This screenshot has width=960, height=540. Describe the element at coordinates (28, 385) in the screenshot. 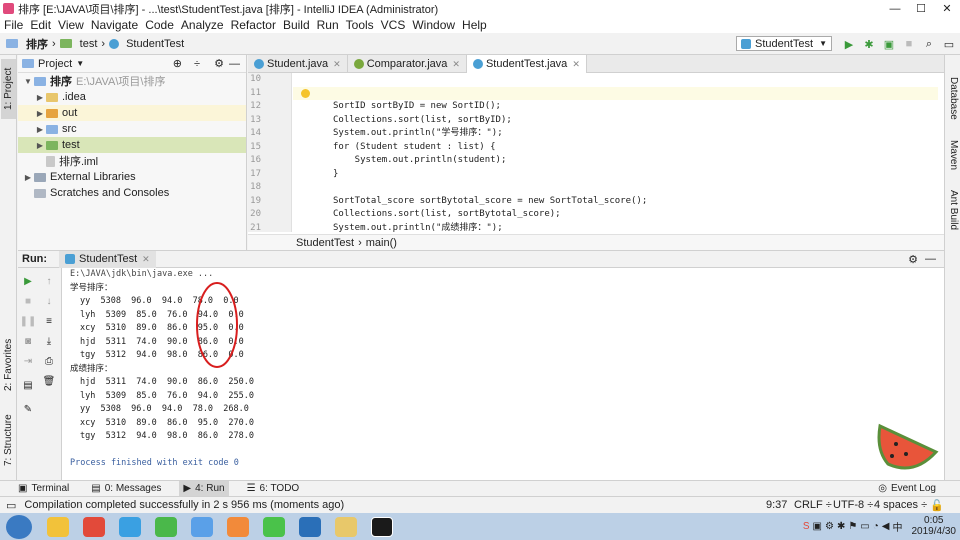

I see `layout-icon: ▤` at that location.